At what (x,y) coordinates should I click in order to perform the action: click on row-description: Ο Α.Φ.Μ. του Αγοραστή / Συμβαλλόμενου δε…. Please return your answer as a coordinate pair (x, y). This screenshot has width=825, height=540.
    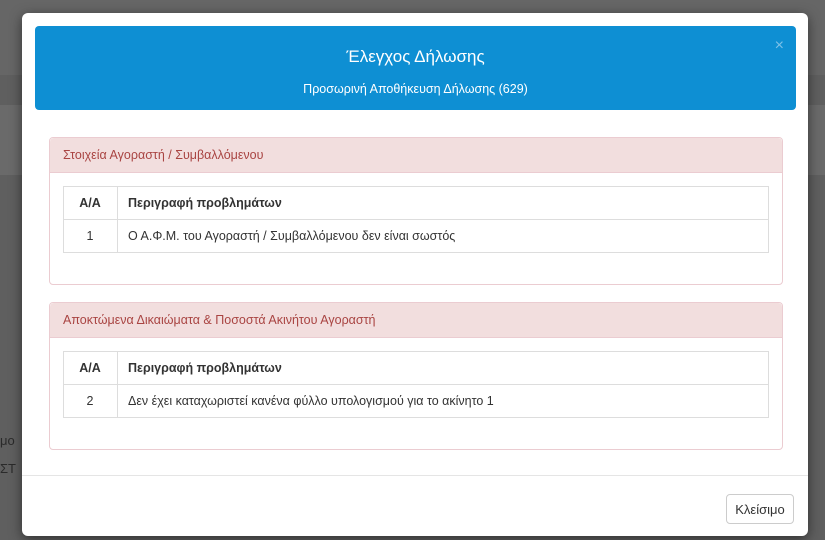
    Looking at the image, I should click on (443, 236).